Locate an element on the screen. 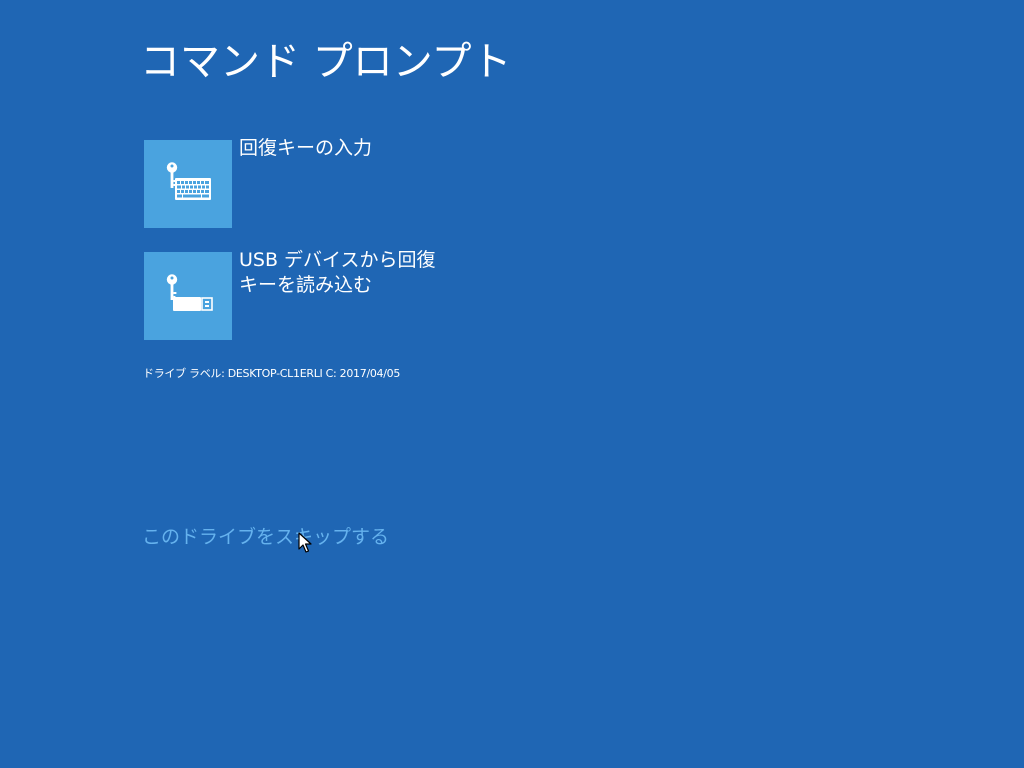  key-keyboard-icon is located at coordinates (188, 181).